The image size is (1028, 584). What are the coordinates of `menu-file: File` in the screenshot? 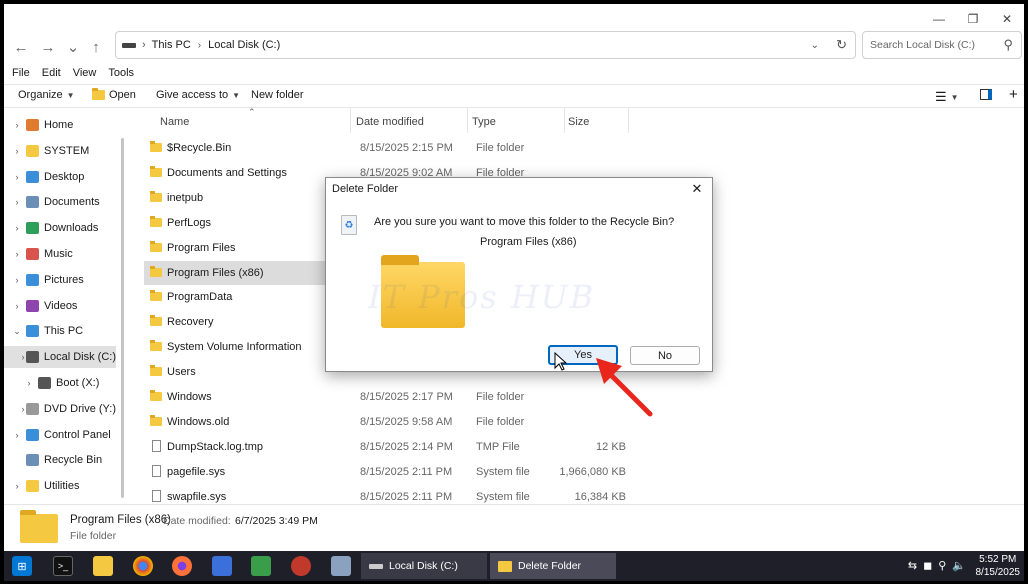 It's located at (21, 75).